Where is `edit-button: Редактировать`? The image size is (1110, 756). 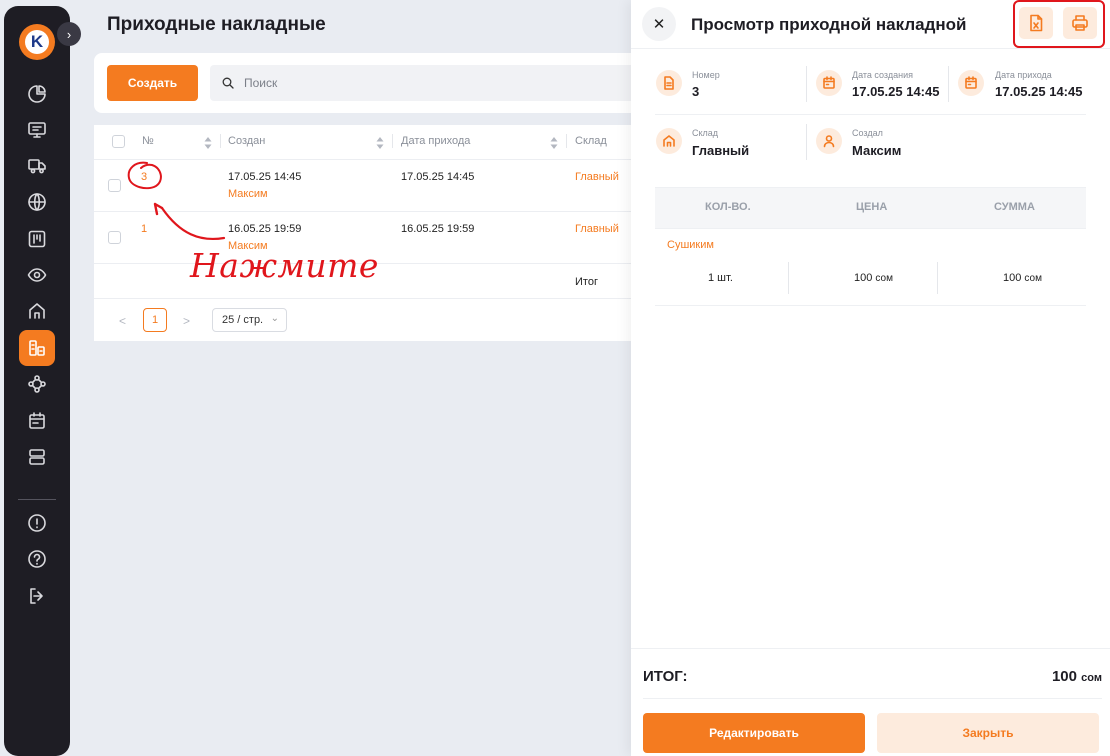 edit-button: Редактировать is located at coordinates (754, 733).